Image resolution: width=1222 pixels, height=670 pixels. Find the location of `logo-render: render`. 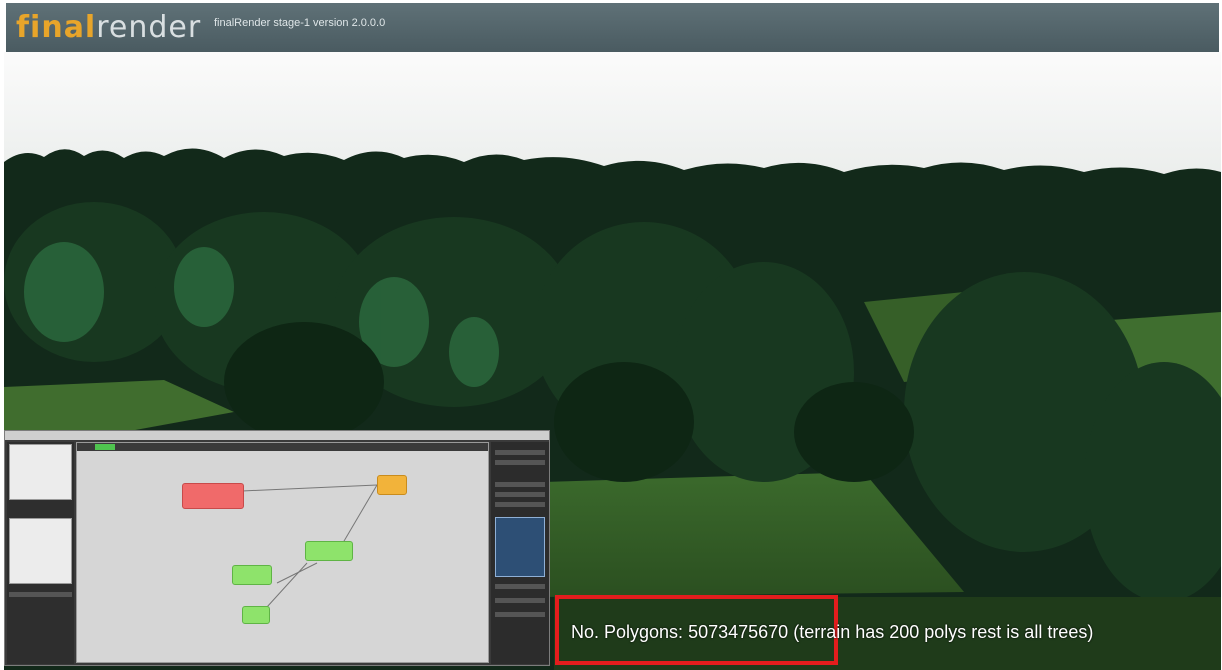

logo-render: render is located at coordinates (149, 27).